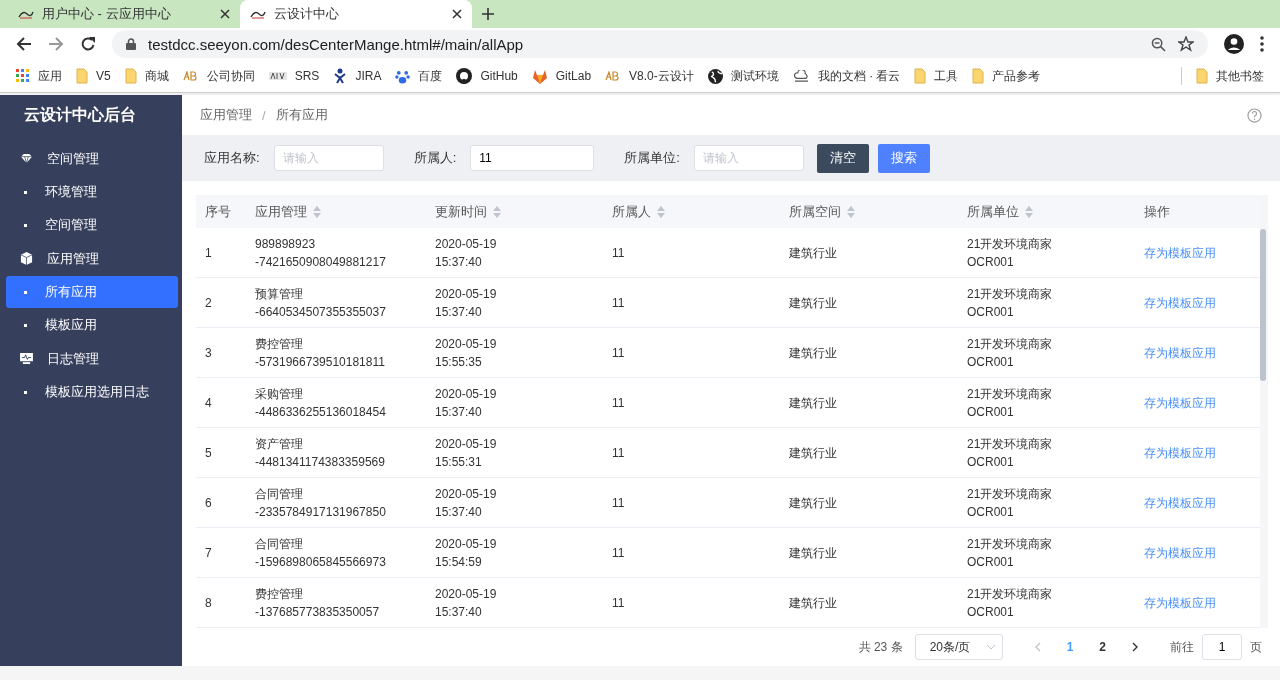 The width and height of the screenshot is (1280, 680). What do you see at coordinates (307, 14) in the screenshot?
I see `tab-title: 云设计中心` at bounding box center [307, 14].